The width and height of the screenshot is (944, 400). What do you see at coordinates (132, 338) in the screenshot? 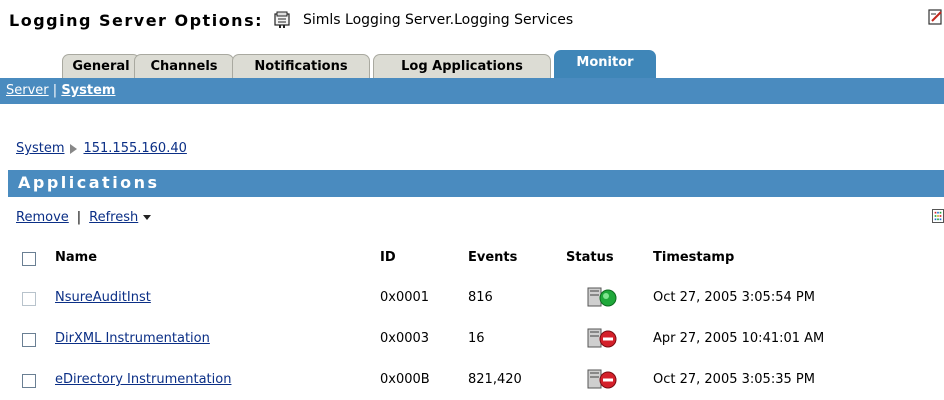
I see `application-name-link: DirXML Instrumentation` at bounding box center [132, 338].